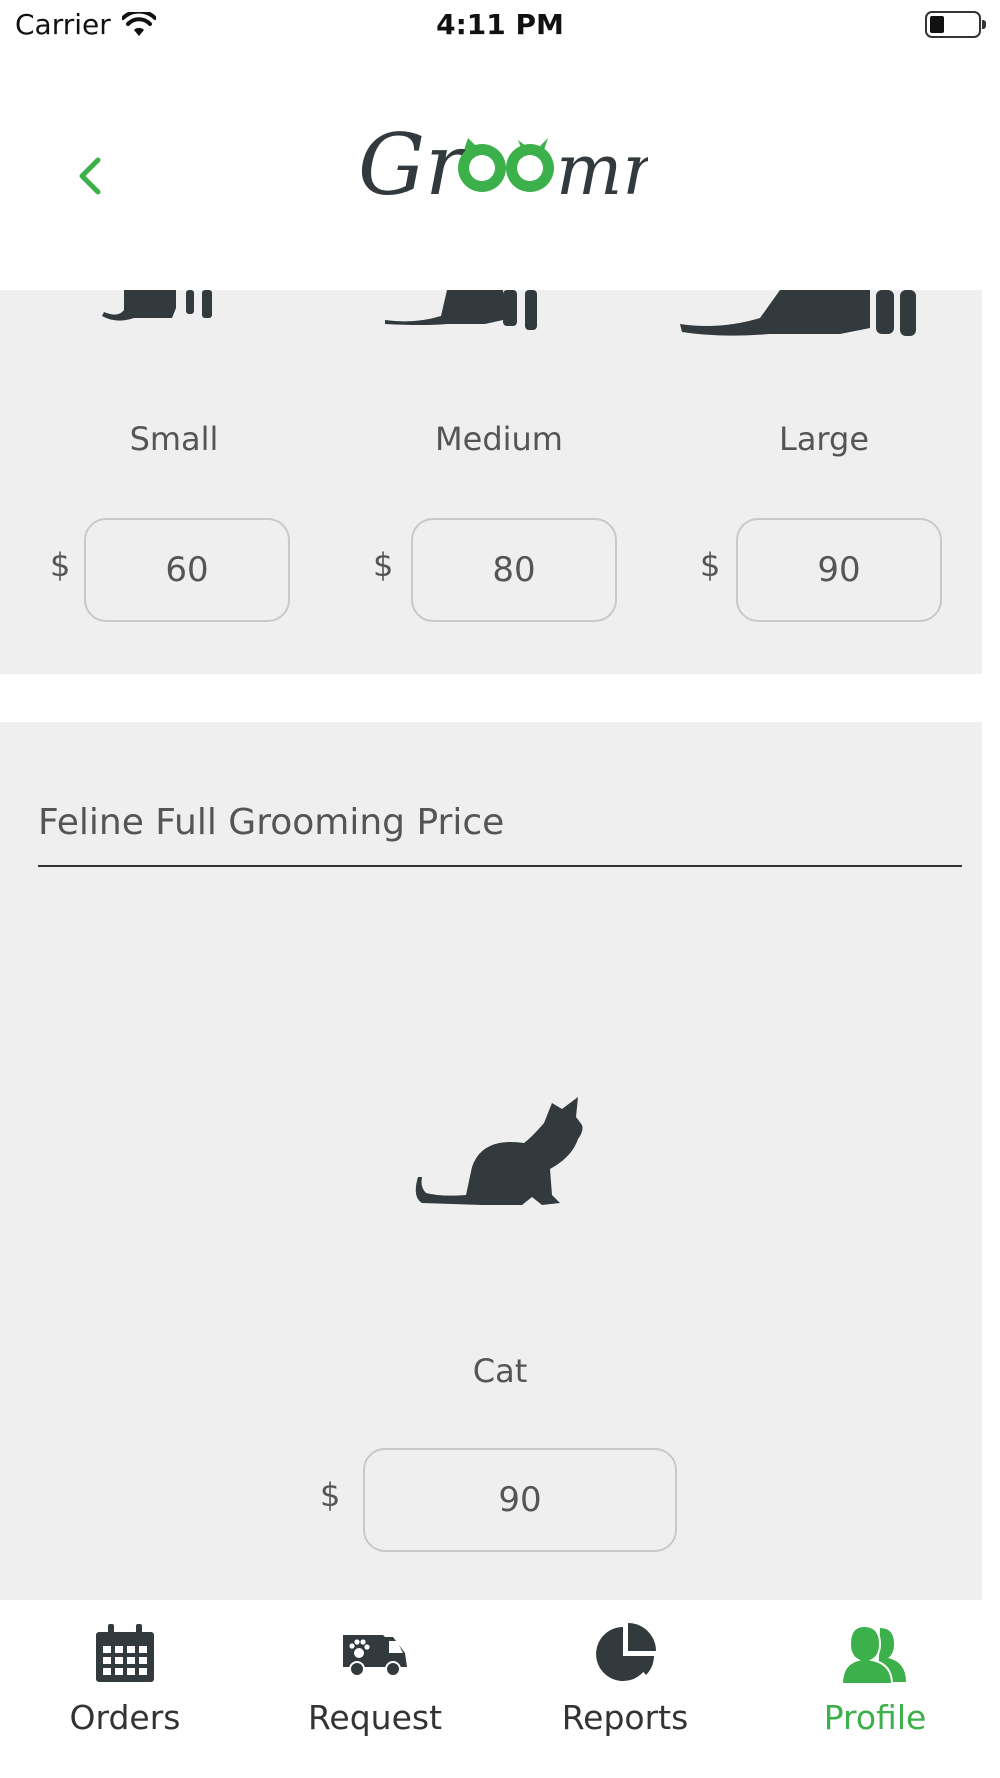  Describe the element at coordinates (500, 866) in the screenshot. I see `section-divider` at that location.